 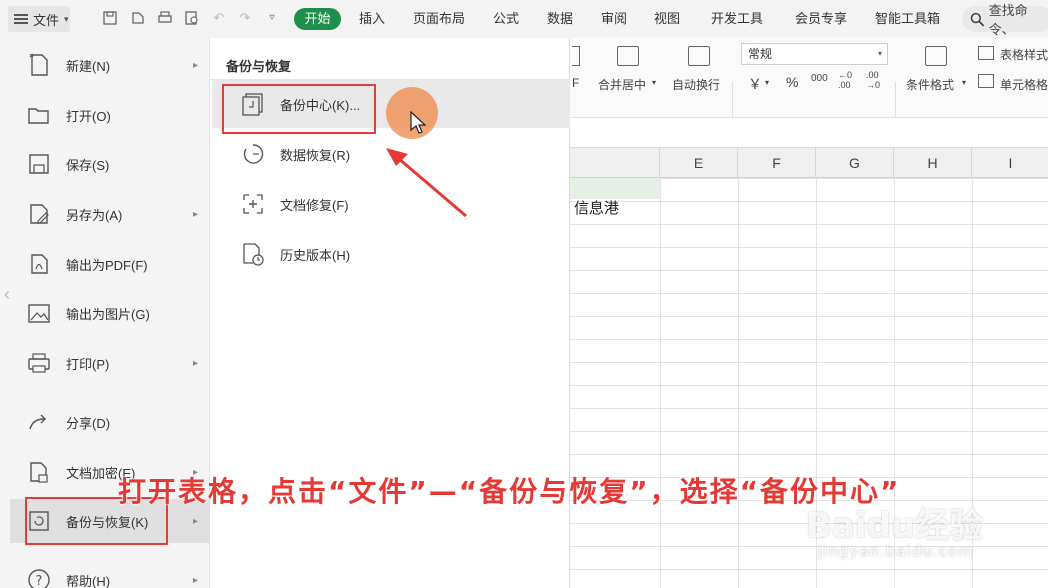 What do you see at coordinates (667, 19) in the screenshot?
I see `tab-view: 视图` at bounding box center [667, 19].